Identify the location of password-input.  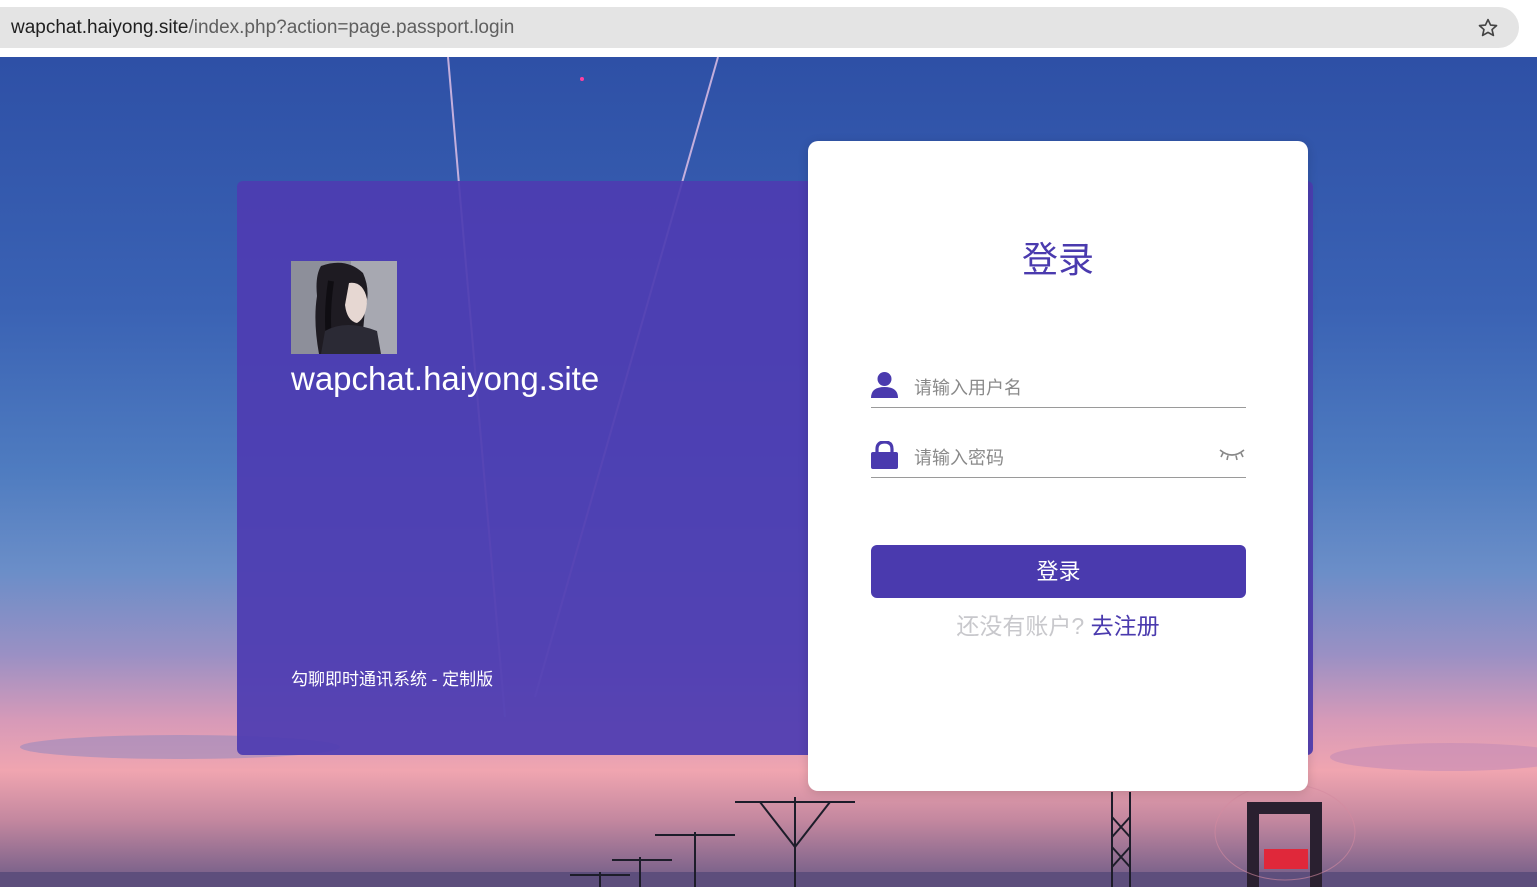
(1059, 458).